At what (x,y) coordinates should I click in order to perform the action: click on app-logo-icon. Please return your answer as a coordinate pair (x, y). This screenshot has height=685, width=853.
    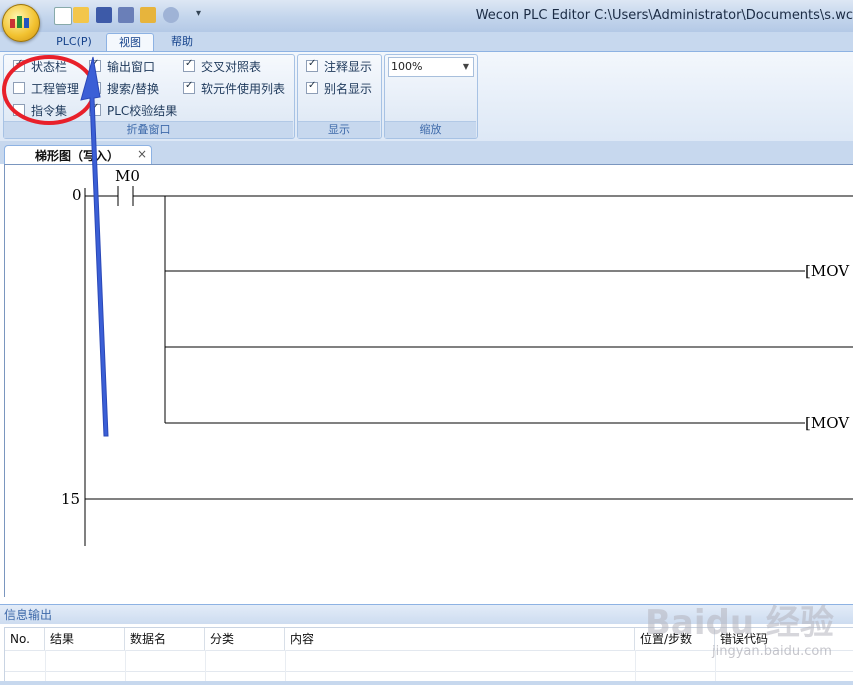
    Looking at the image, I should click on (19, 22).